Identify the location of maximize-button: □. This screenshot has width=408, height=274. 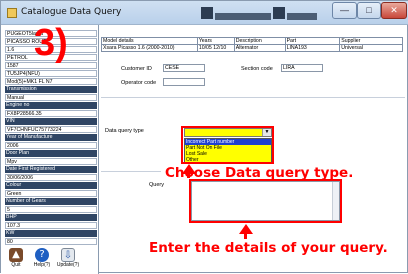
(369, 10).